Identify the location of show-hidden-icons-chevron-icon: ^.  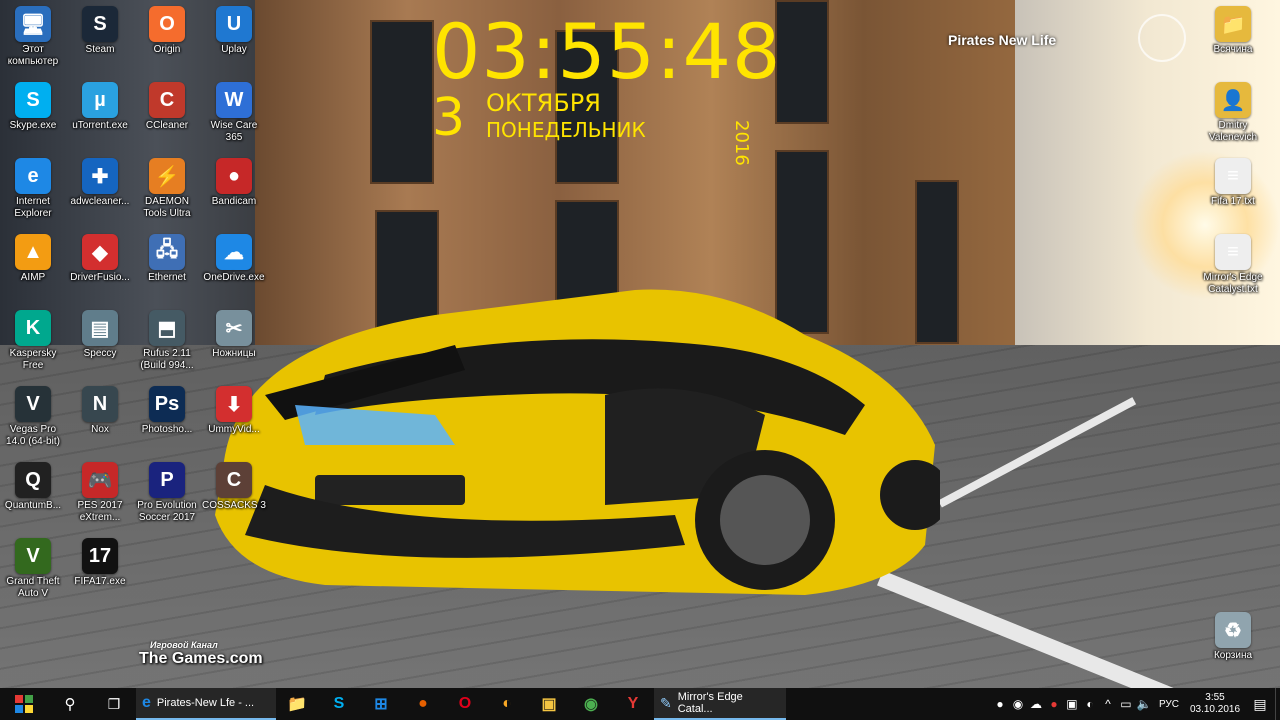
(1108, 704).